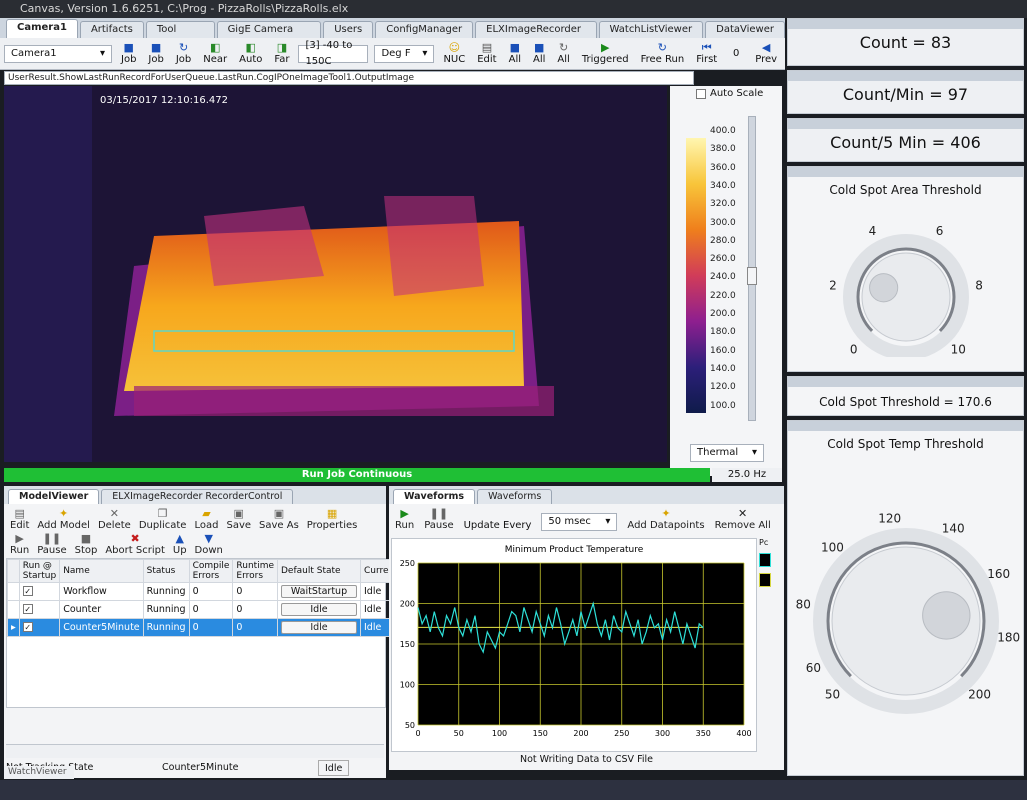 This screenshot has width=1027, height=800. Describe the element at coordinates (114, 520) in the screenshot. I see `delete-model-button: ✕ Delete` at that location.